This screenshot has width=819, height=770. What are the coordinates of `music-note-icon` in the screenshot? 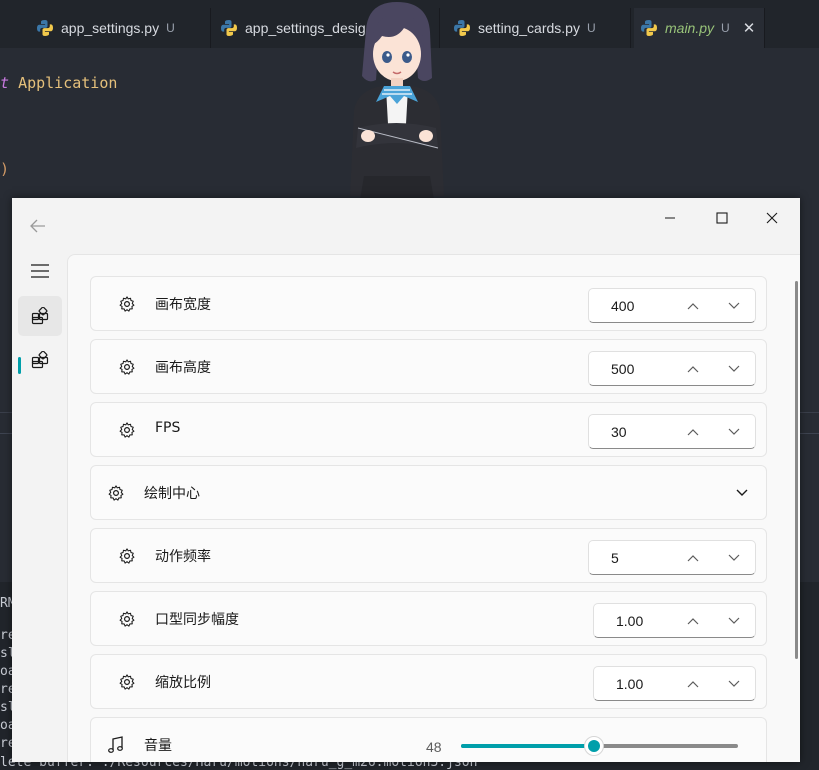 It's located at (116, 745).